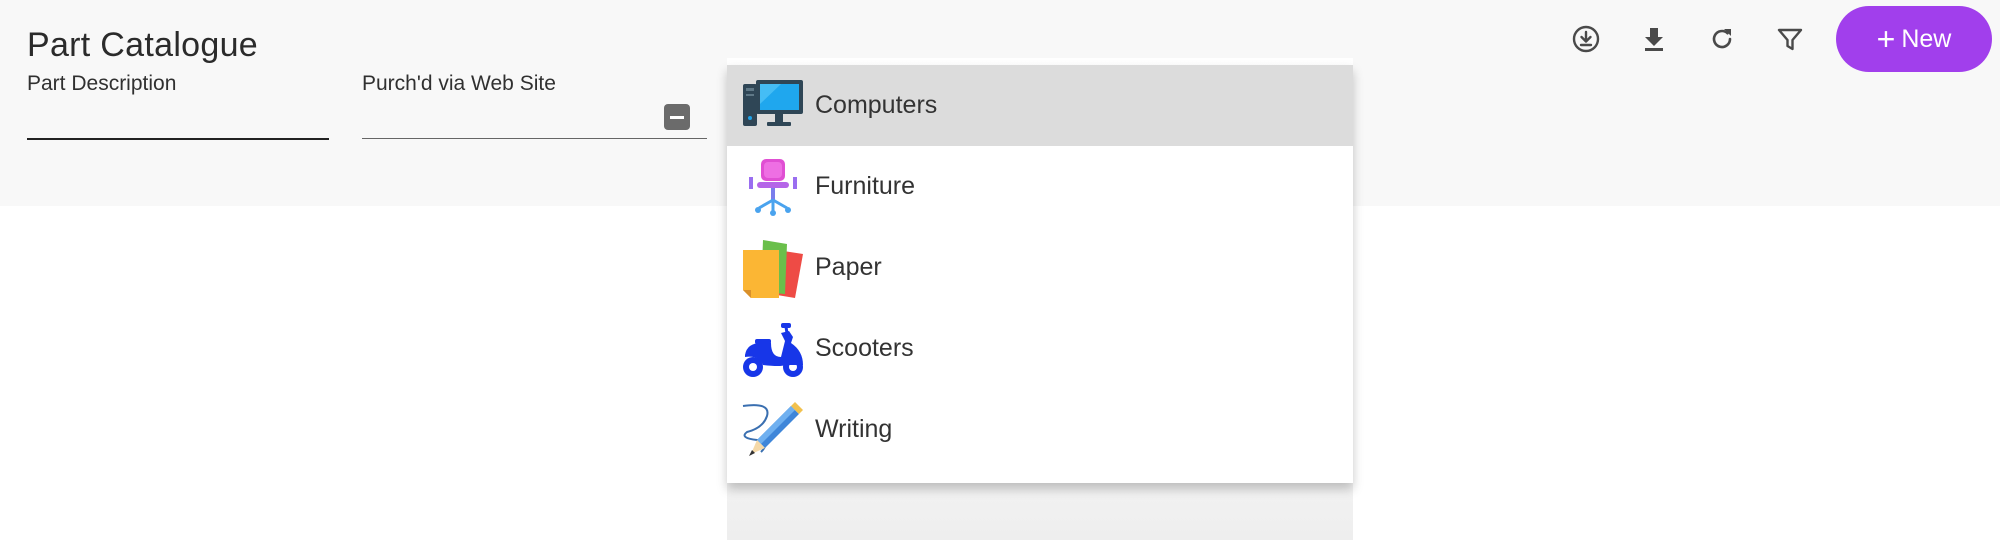  Describe the element at coordinates (773, 349) in the screenshot. I see `scooter-icon` at that location.